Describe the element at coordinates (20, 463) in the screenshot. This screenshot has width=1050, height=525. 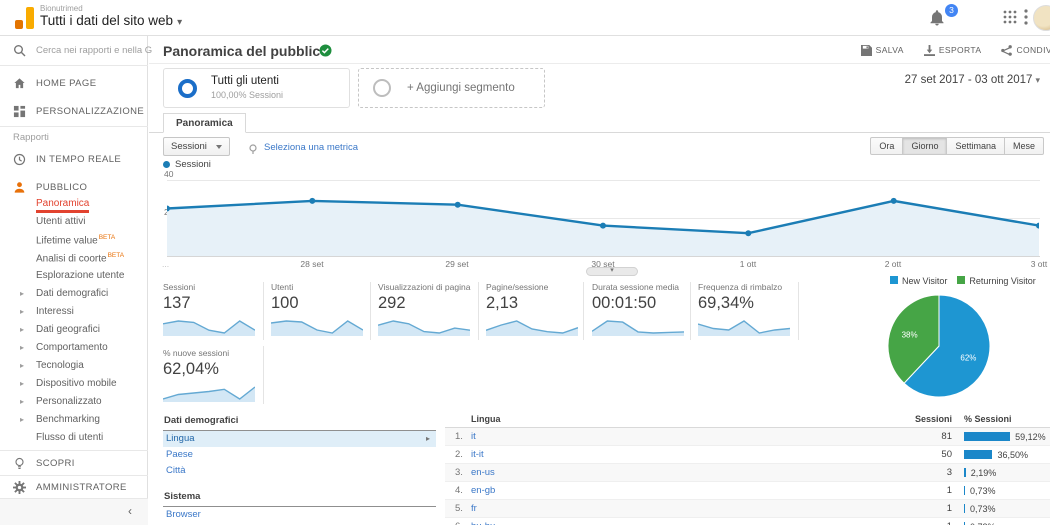
I see `lightbulb-icon` at that location.